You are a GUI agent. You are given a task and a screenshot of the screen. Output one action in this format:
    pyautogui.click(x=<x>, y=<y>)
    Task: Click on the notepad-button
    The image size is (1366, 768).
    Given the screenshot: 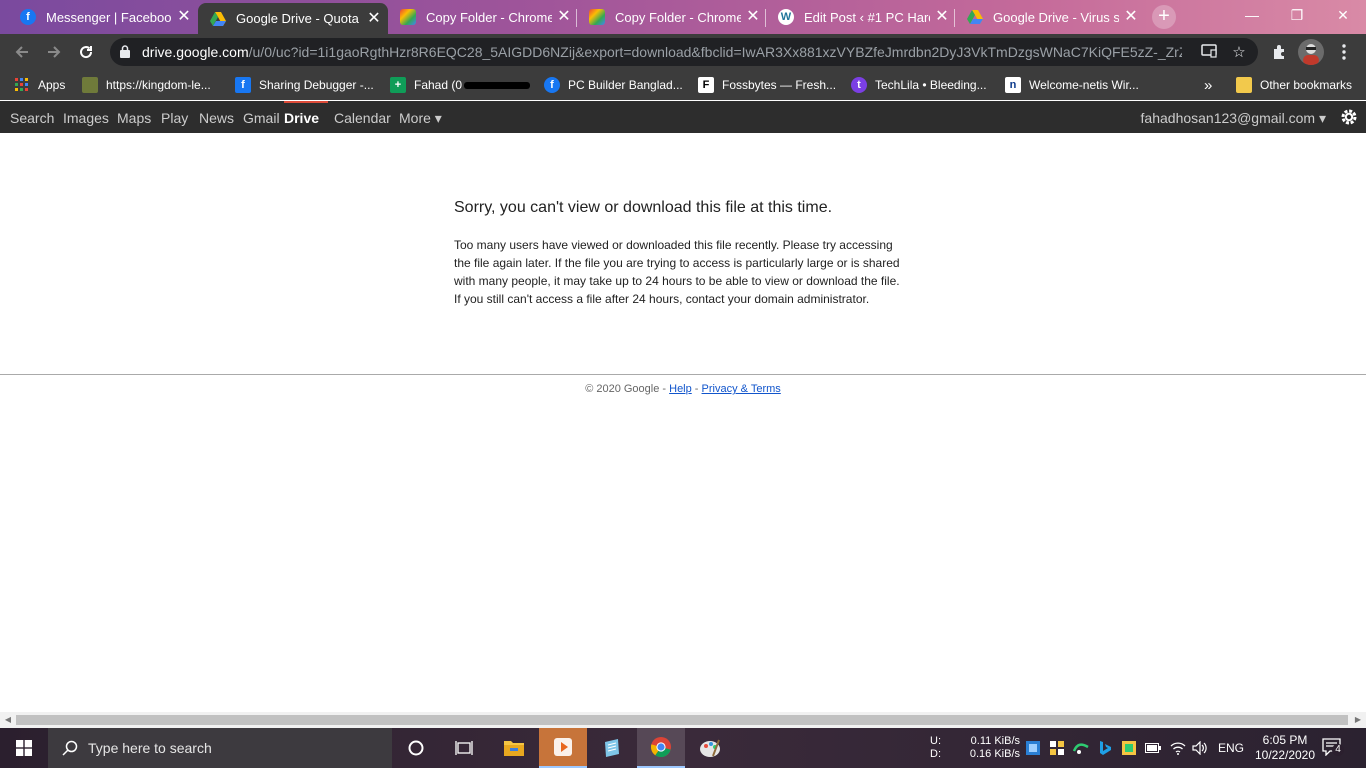 What is the action you would take?
    pyautogui.click(x=612, y=748)
    